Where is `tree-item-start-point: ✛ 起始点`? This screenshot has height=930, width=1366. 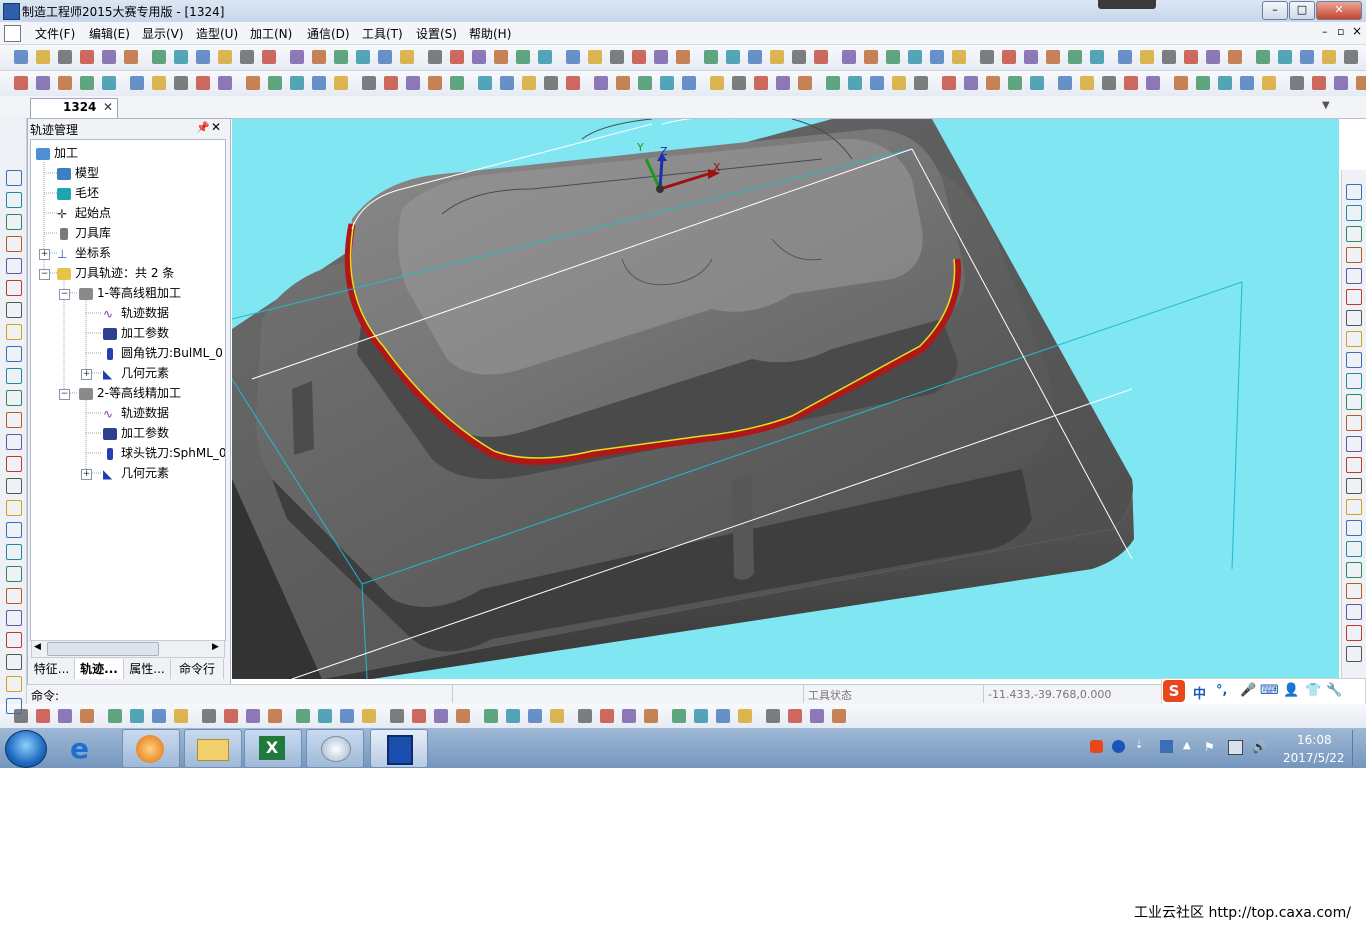 tree-item-start-point: ✛ 起始点 is located at coordinates (84, 214).